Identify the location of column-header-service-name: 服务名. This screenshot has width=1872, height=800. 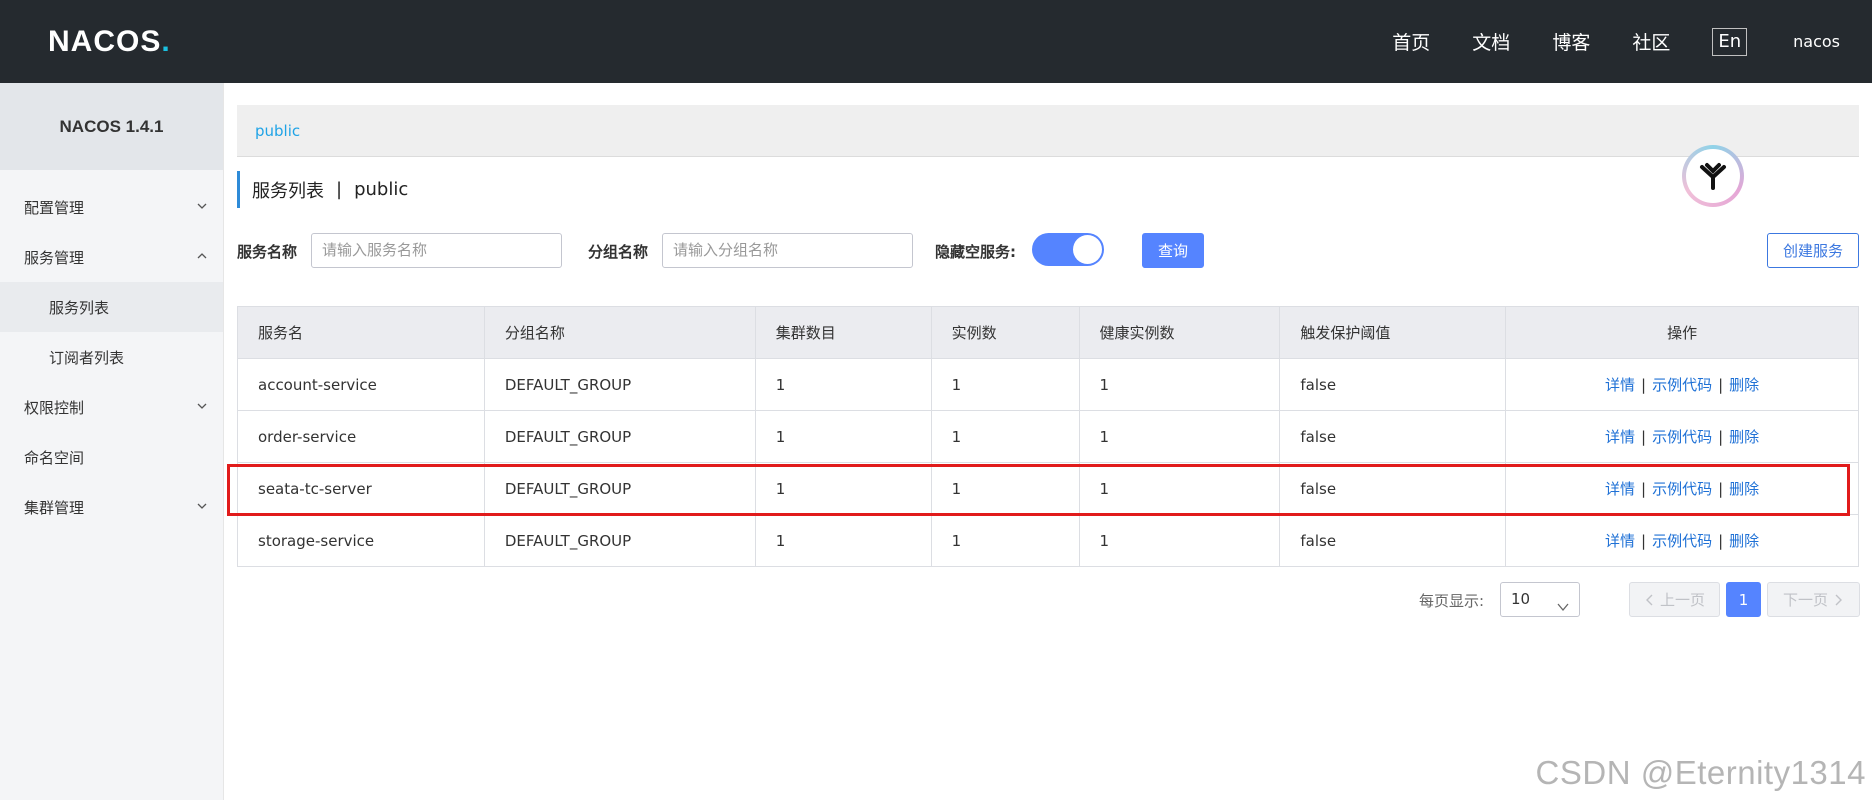
(361, 332).